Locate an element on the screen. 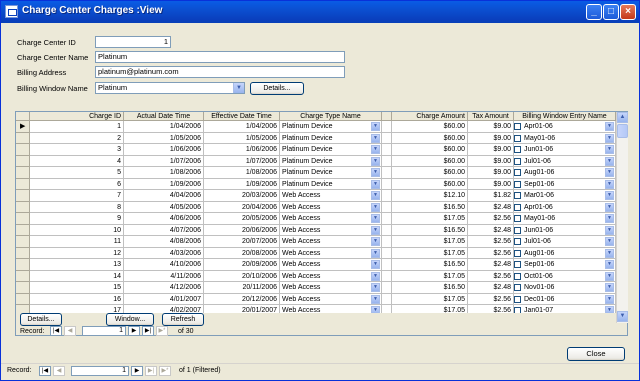 This screenshot has width=640, height=381. cell-billing-window-entry: Oct01-06 ▼ is located at coordinates (565, 276).